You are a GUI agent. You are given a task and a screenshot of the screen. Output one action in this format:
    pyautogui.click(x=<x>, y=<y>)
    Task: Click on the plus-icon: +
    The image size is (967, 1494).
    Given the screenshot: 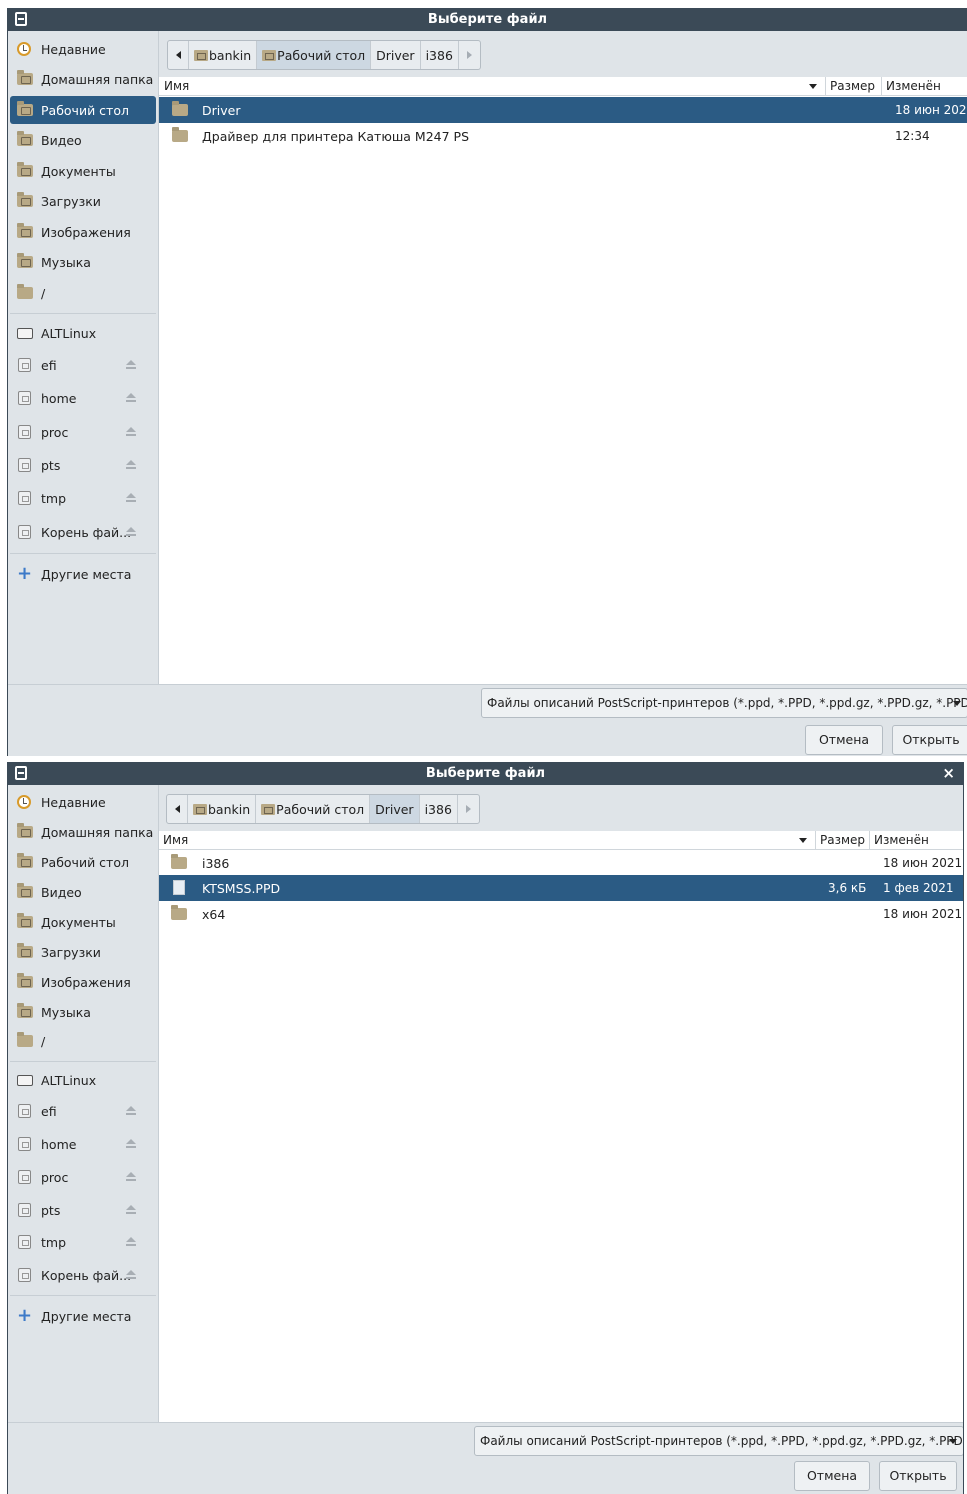 What is the action you would take?
    pyautogui.click(x=25, y=573)
    